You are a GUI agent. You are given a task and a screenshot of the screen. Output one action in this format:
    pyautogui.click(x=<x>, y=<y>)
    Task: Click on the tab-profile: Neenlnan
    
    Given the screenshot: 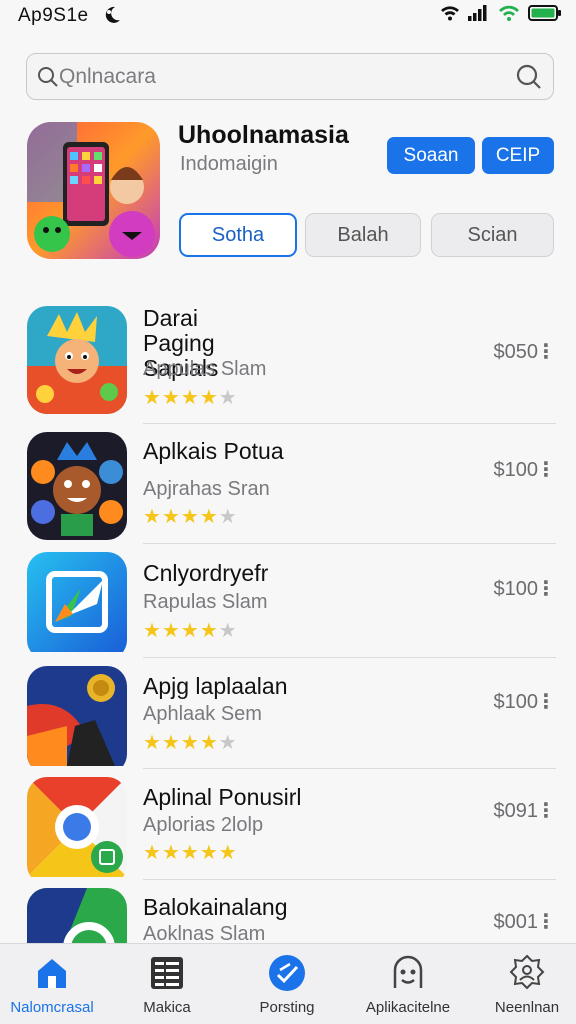 What is the action you would take?
    pyautogui.click(x=524, y=985)
    